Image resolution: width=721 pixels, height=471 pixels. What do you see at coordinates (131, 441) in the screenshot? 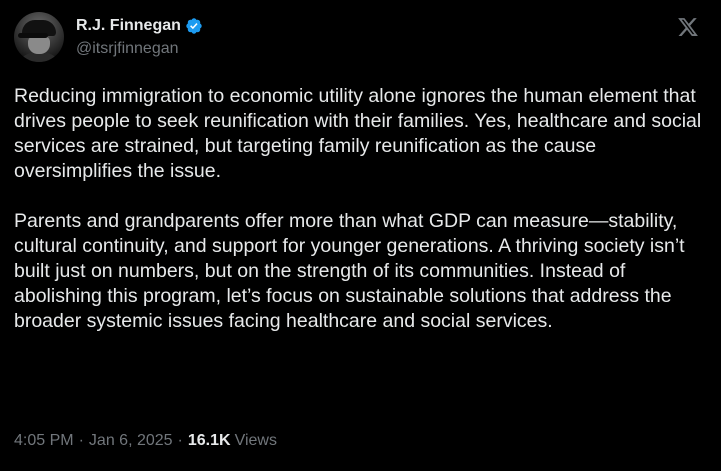
I see `tweet-date: Jan 6, 2025` at bounding box center [131, 441].